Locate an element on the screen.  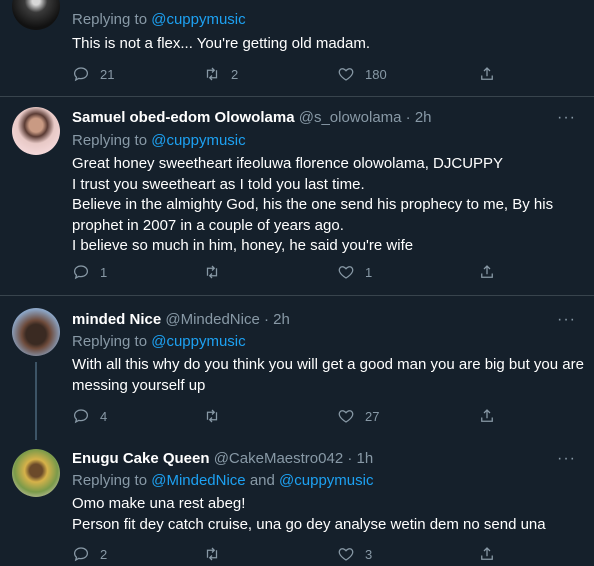
reply-button: 21 is located at coordinates (93, 74).